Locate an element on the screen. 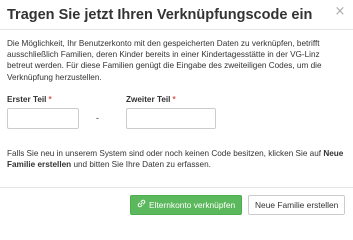 Image resolution: width=353 pixels, height=240 pixels. second-part-group: Zweiter Teil * is located at coordinates (171, 111).